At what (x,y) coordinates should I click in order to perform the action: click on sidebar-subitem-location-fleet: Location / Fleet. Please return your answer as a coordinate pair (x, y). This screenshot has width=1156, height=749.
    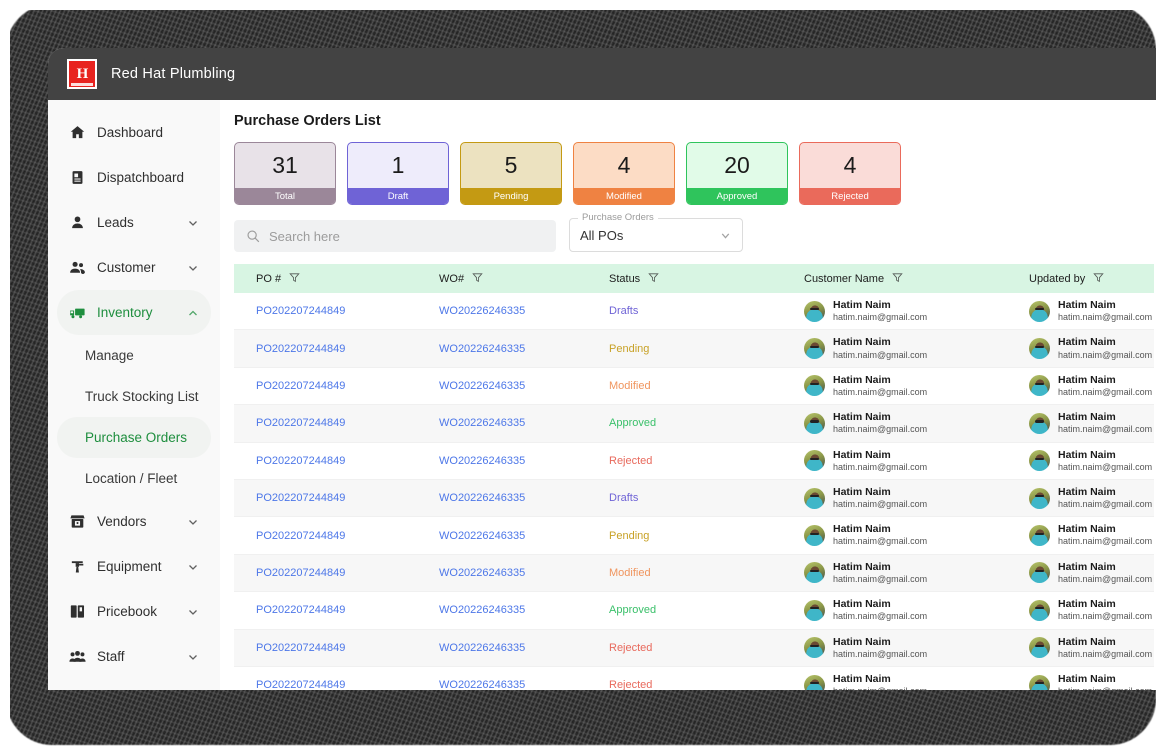
    Looking at the image, I should click on (134, 478).